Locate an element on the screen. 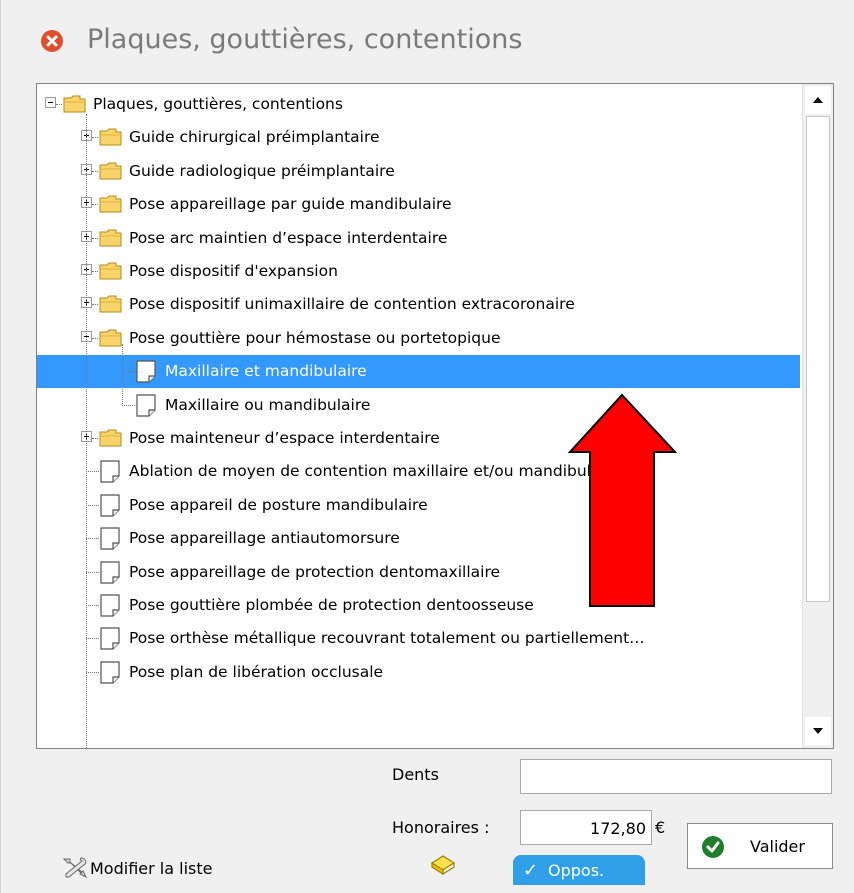 The height and width of the screenshot is (893, 854). tree-leaf-item: Pose appareil de posture mandibulaire is located at coordinates (420, 505).